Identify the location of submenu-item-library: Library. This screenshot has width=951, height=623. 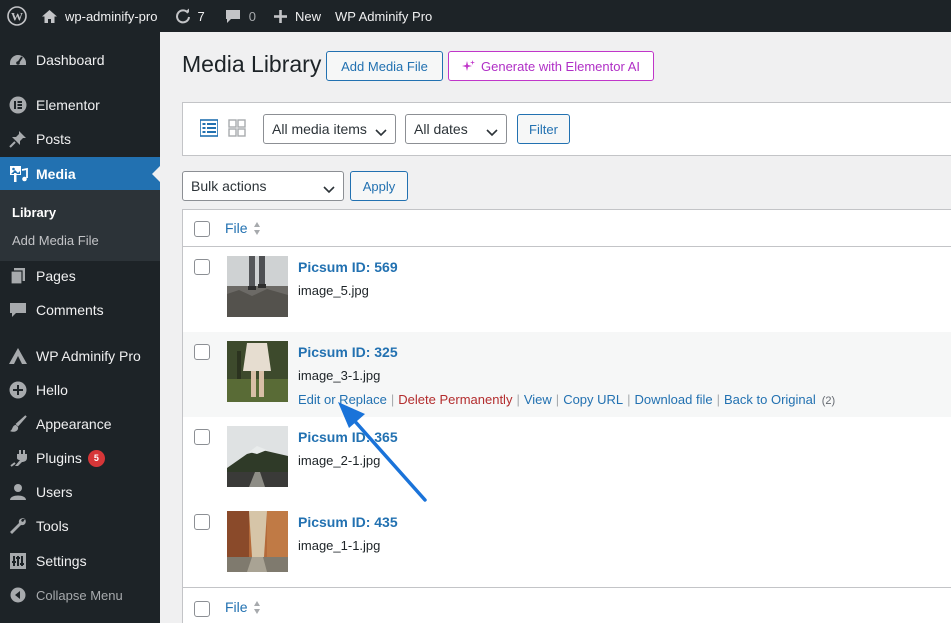
(34, 212).